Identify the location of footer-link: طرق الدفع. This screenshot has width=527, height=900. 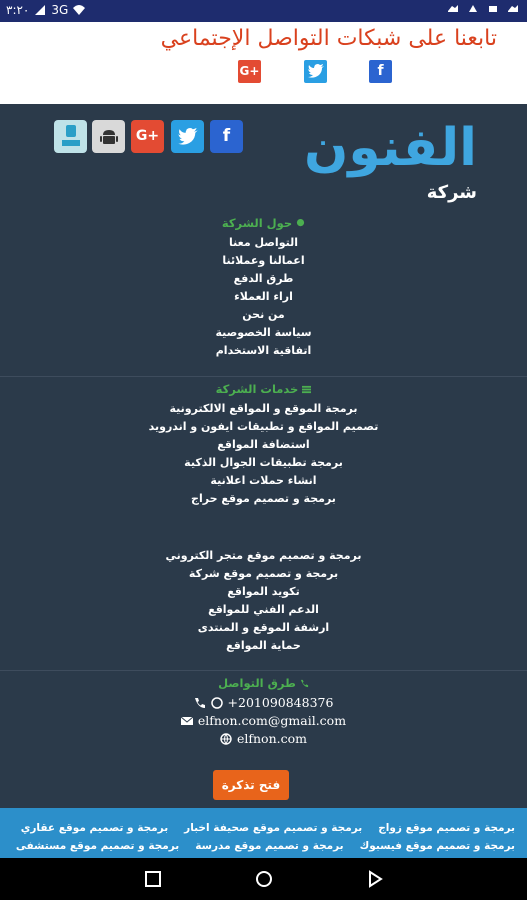
(263, 279).